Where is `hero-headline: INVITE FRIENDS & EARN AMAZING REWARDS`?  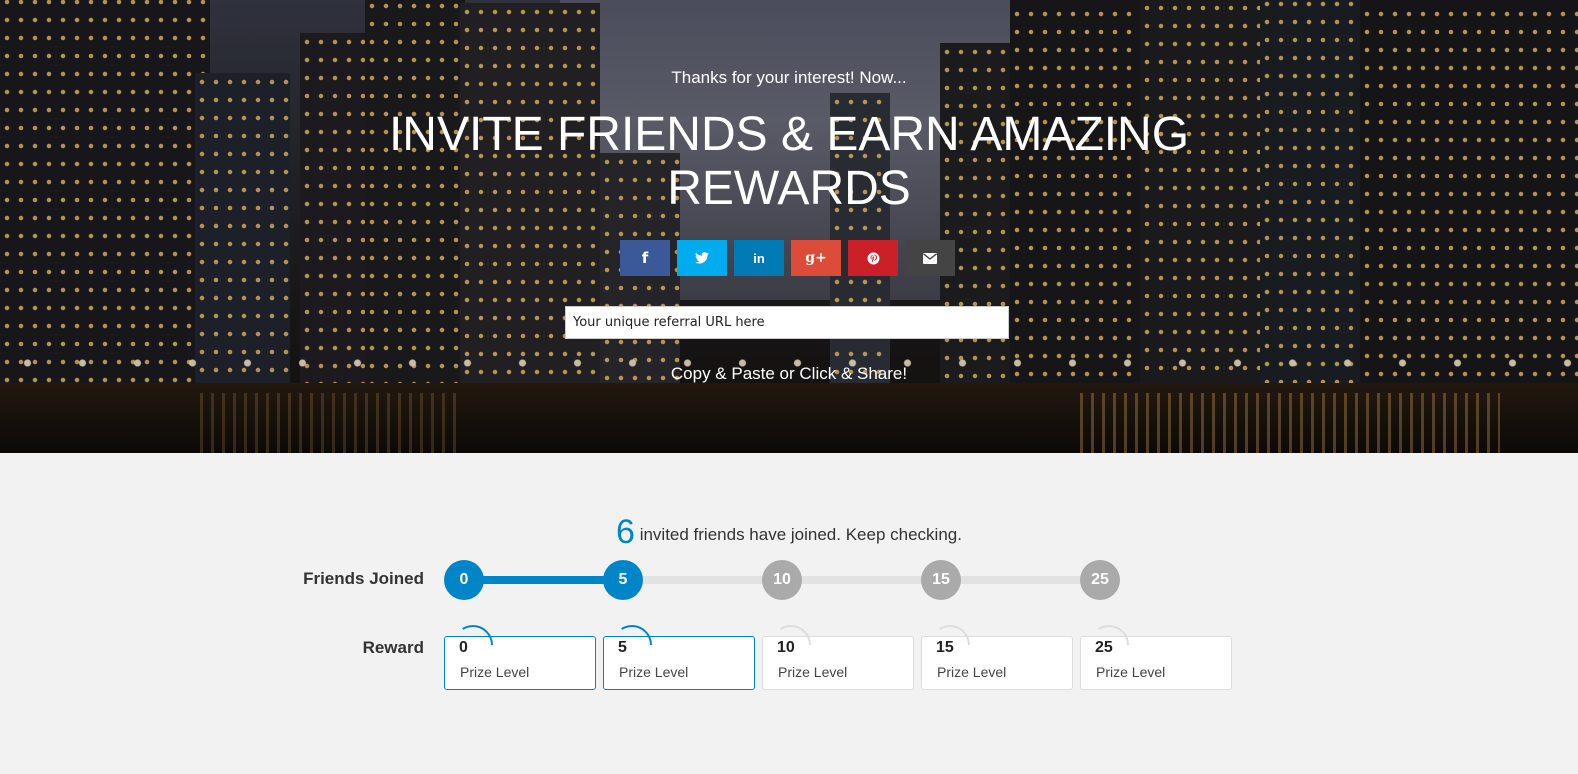
hero-headline: INVITE FRIENDS & EARN AMAZING REWARDS is located at coordinates (789, 161).